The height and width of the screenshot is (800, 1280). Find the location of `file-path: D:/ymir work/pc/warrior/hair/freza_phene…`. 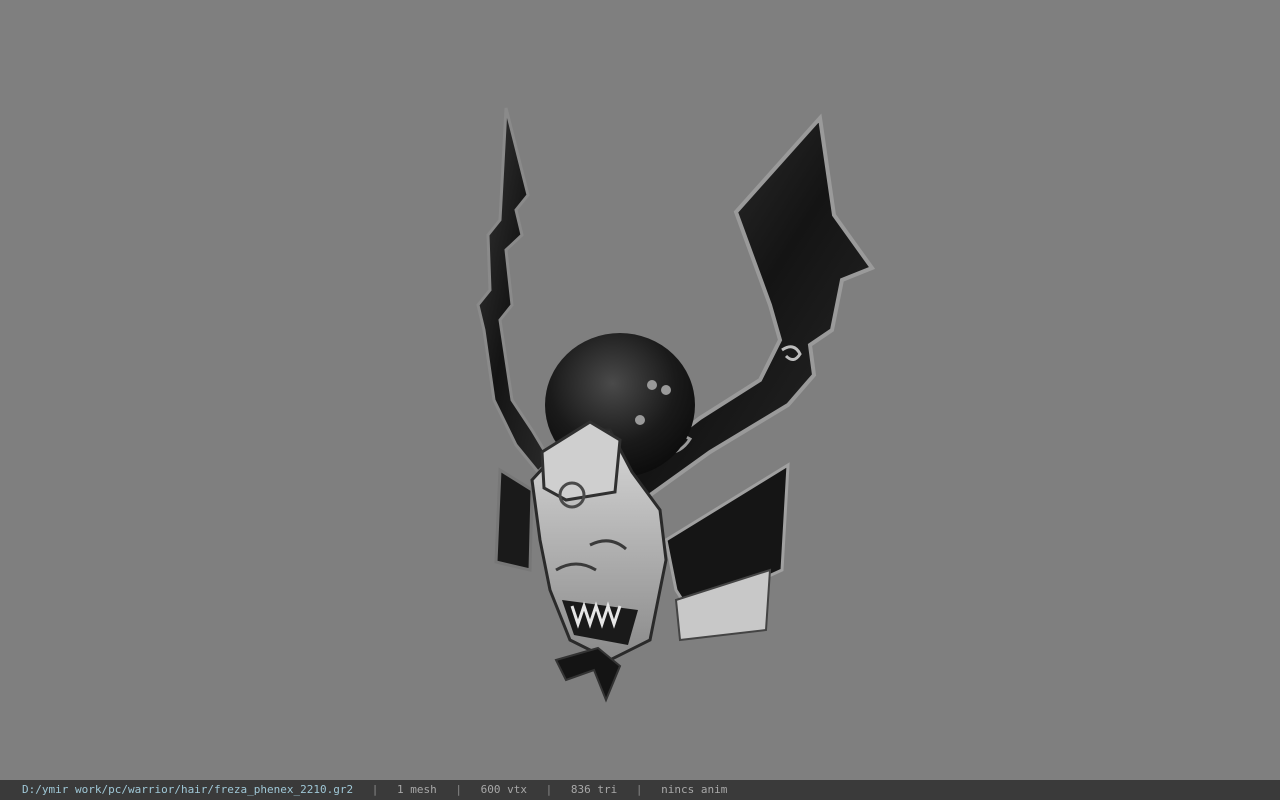

file-path: D:/ymir work/pc/warrior/hair/freza_phene… is located at coordinates (188, 789).